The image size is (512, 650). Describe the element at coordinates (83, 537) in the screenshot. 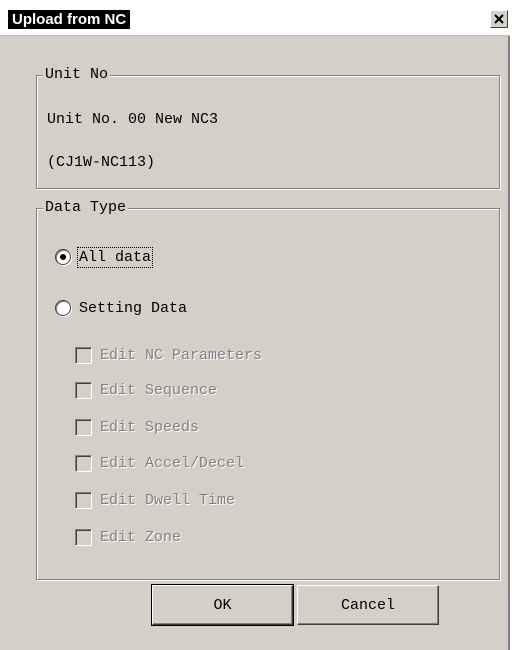

I see `checkbox-edit-zone-box` at that location.